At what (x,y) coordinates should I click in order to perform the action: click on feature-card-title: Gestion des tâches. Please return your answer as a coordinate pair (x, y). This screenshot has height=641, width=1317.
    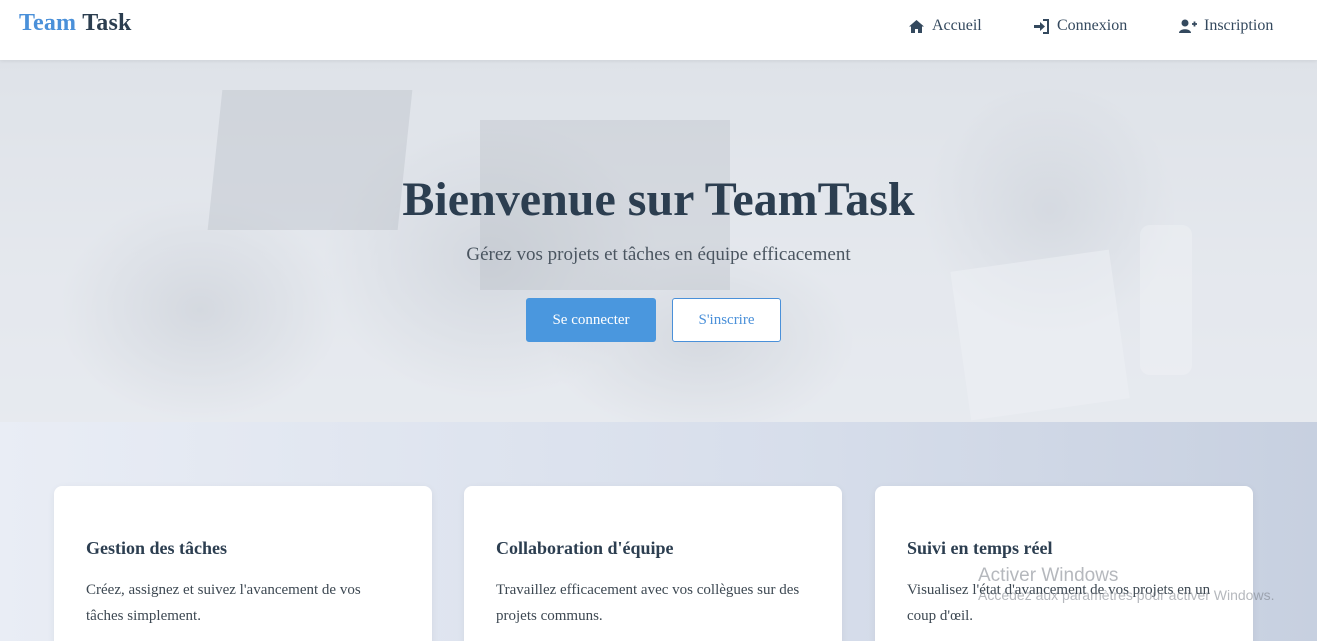
    Looking at the image, I should click on (156, 548).